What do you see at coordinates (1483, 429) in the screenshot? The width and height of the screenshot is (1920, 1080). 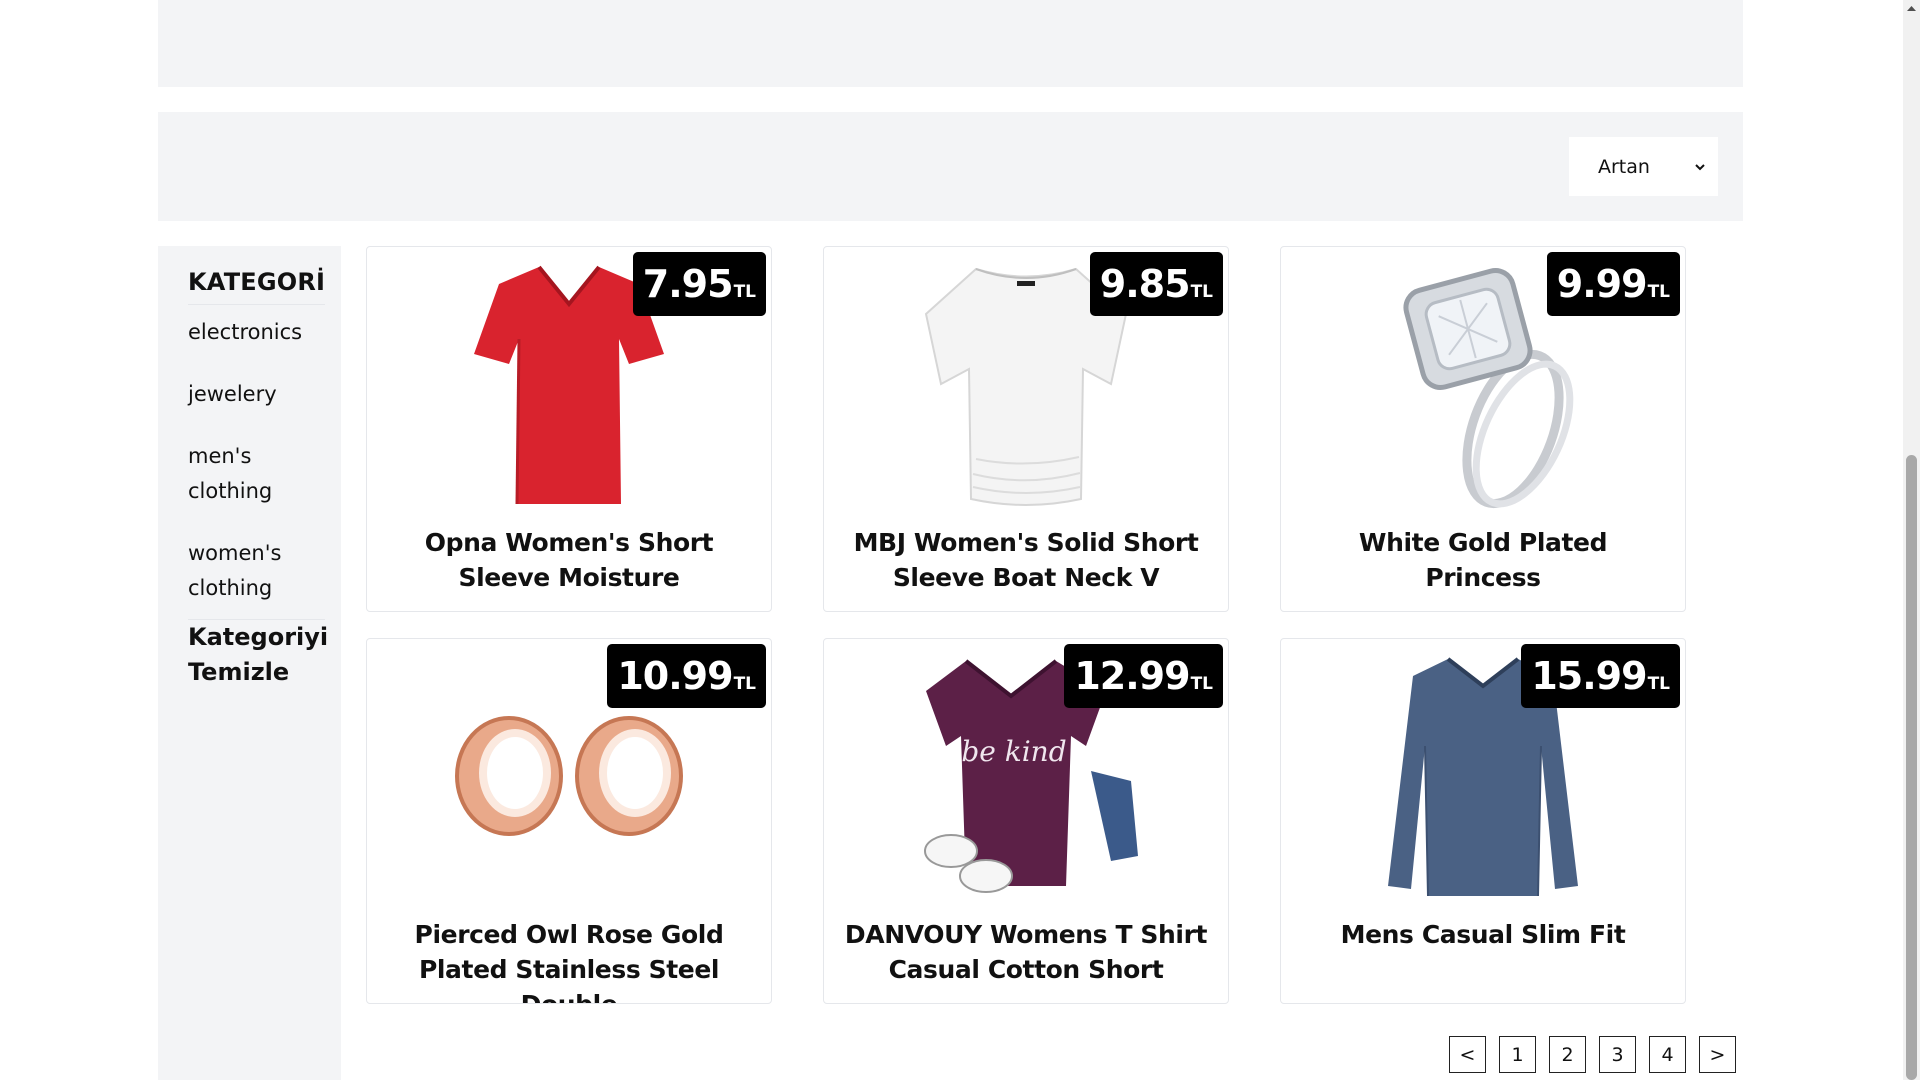 I see `product-card: 9.99 TL White Gold Plated Princess` at bounding box center [1483, 429].